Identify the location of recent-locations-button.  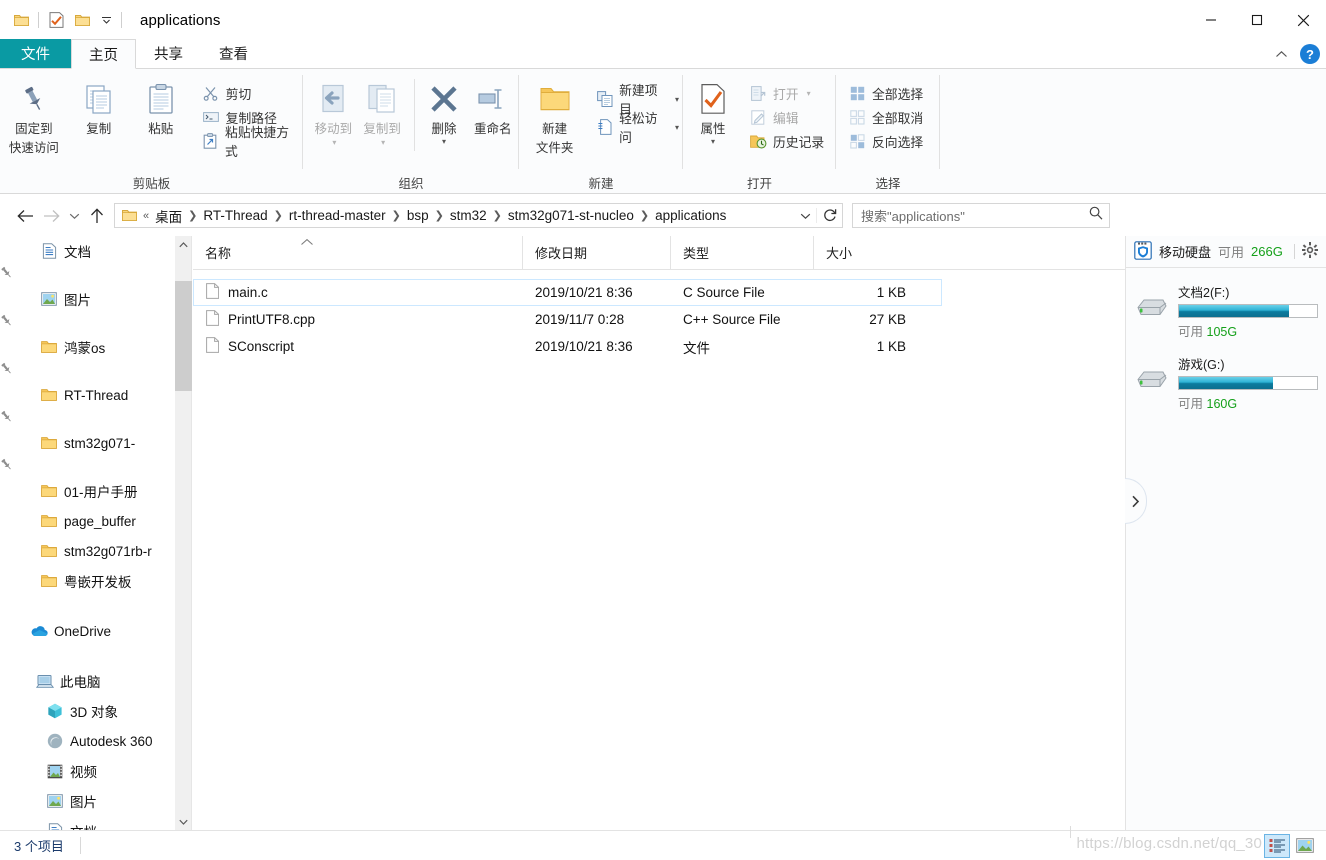
(74, 216).